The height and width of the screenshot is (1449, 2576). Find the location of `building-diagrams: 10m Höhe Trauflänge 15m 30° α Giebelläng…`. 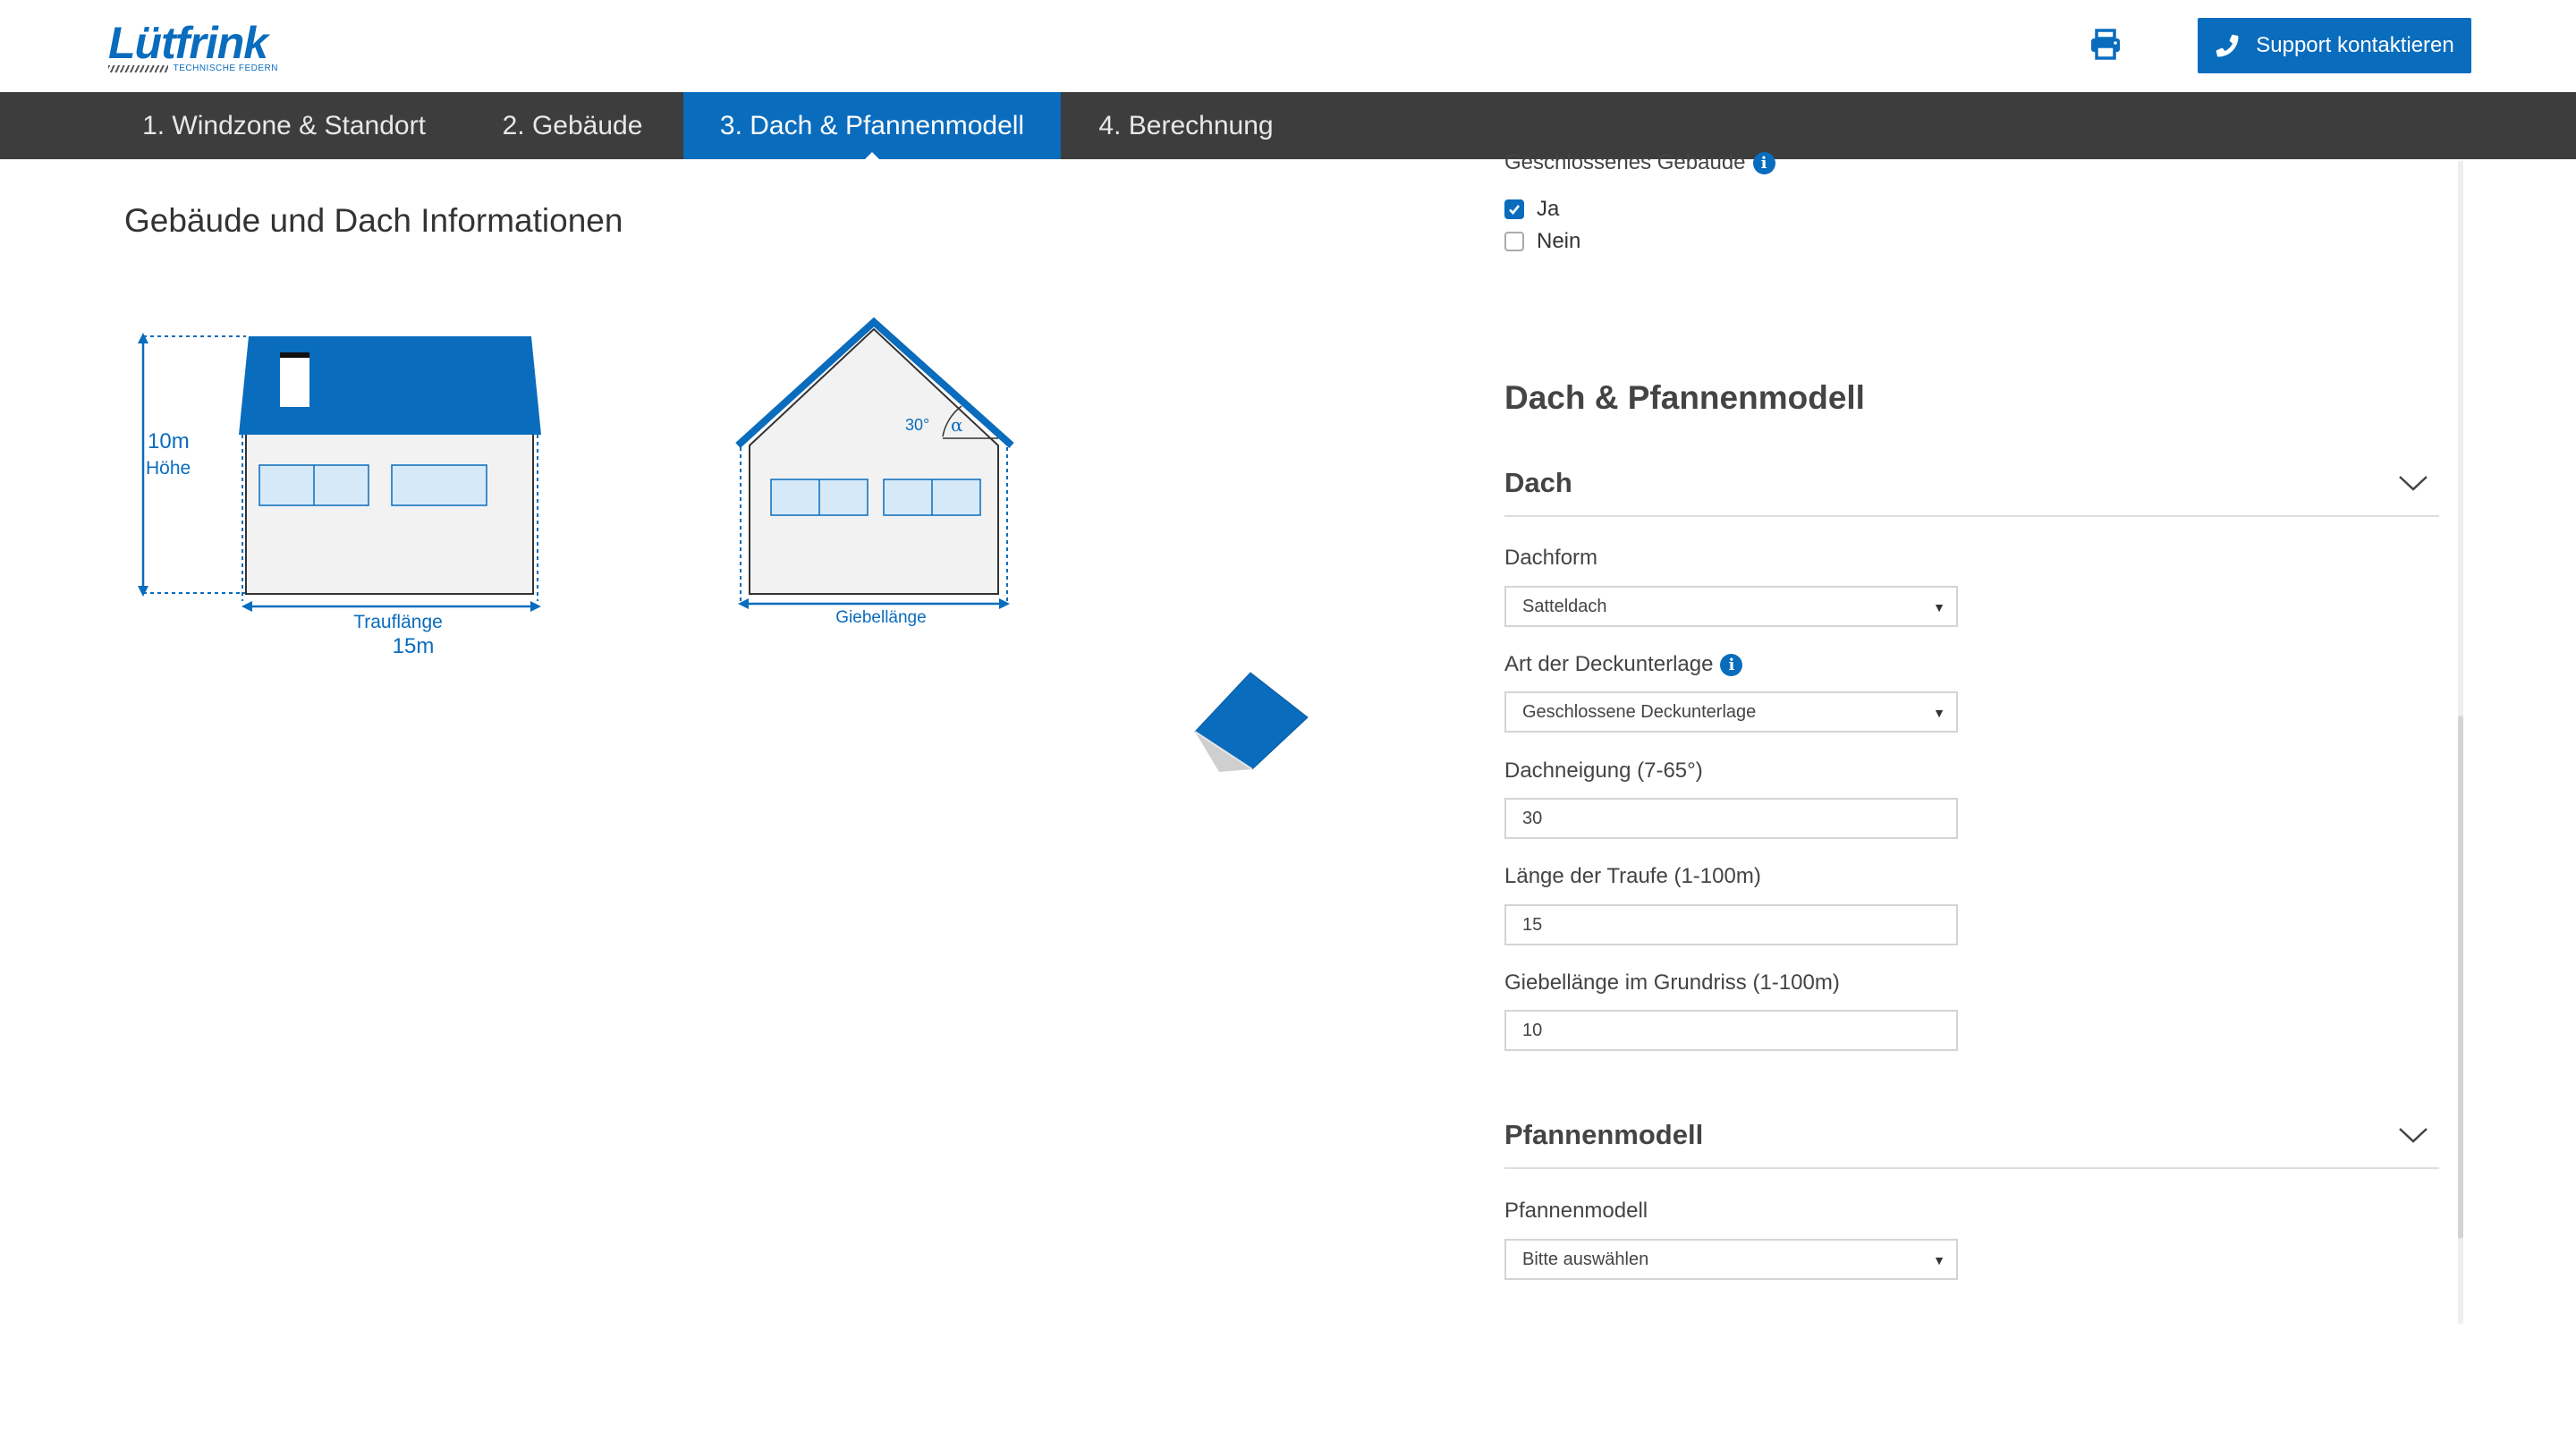

building-diagrams: 10m Höhe Trauflänge 15m 30° α Giebelläng… is located at coordinates (723, 544).